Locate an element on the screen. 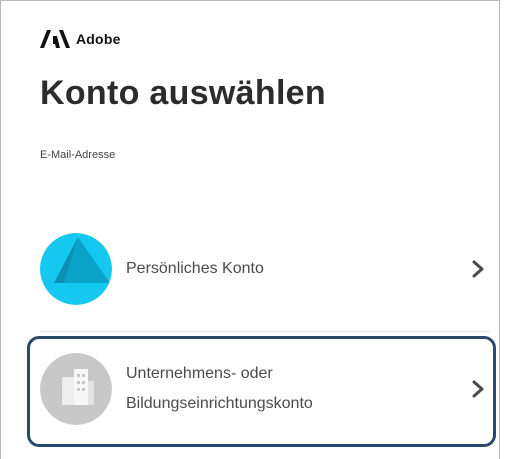 The width and height of the screenshot is (507, 459). building-icon is located at coordinates (76, 389).